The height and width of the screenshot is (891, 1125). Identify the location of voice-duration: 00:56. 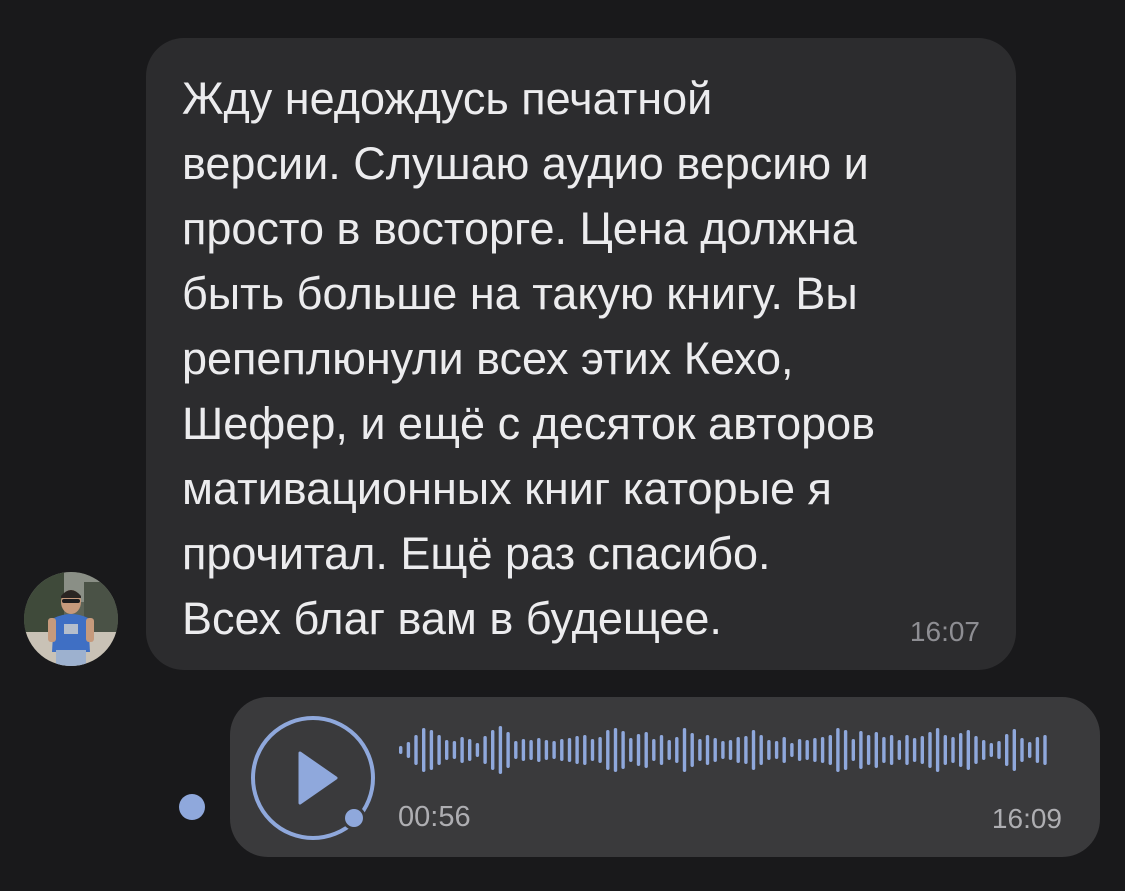
(434, 817).